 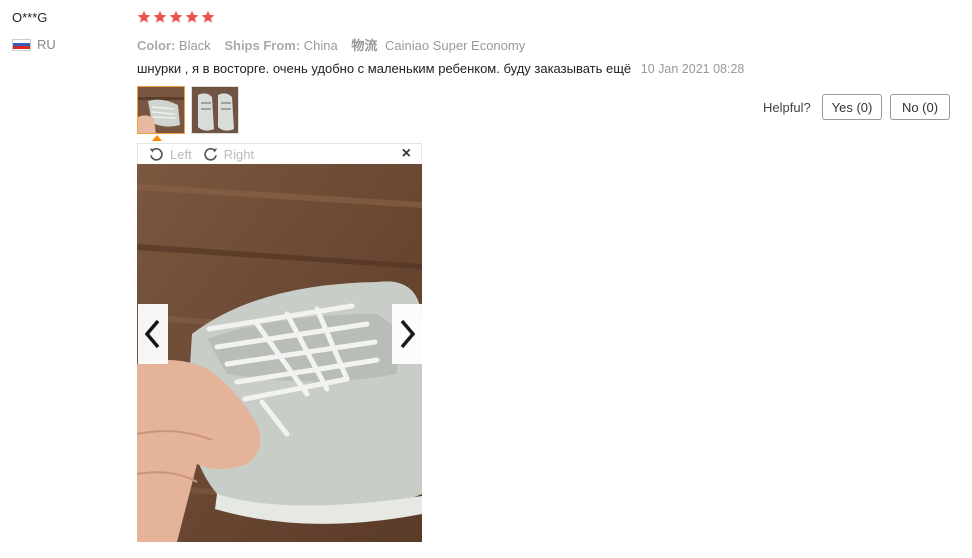 What do you see at coordinates (406, 154) in the screenshot?
I see `close-viewer-button: ×` at bounding box center [406, 154].